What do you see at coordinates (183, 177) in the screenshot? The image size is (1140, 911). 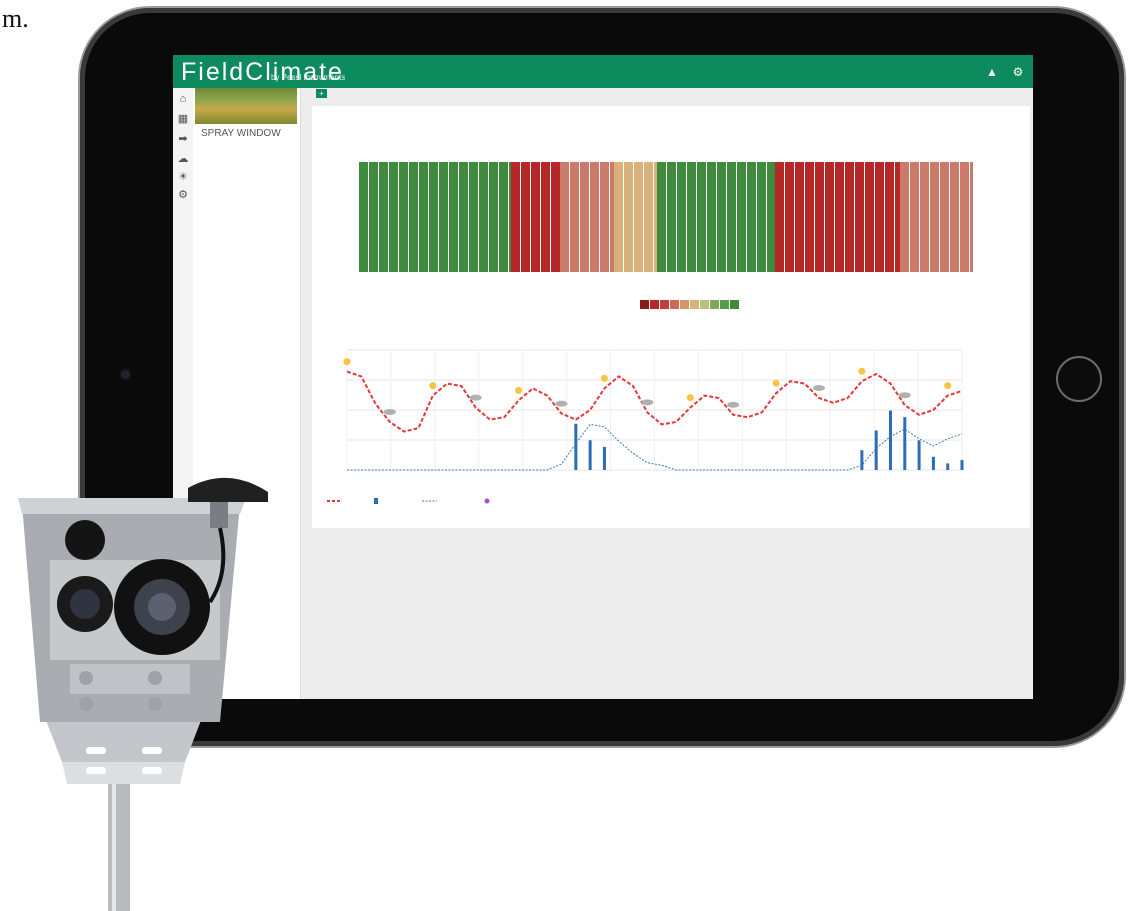 I see `sun-icon: ☀` at bounding box center [183, 177].